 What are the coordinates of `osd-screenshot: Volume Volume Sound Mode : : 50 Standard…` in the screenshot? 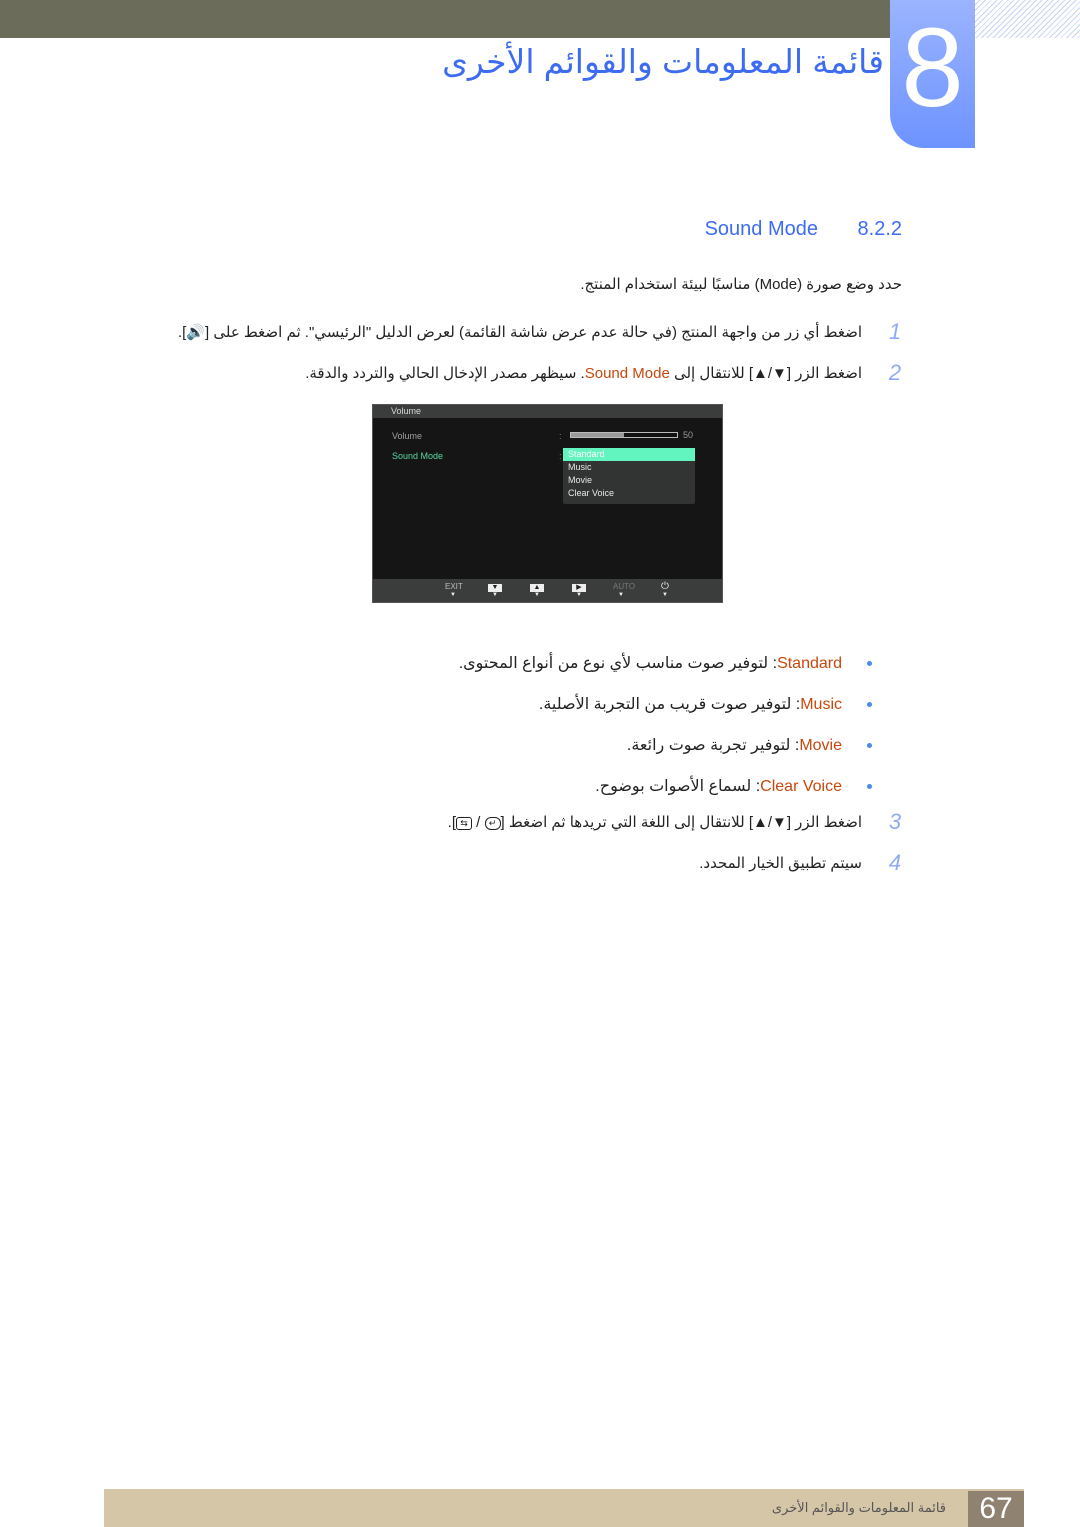 It's located at (547, 503).